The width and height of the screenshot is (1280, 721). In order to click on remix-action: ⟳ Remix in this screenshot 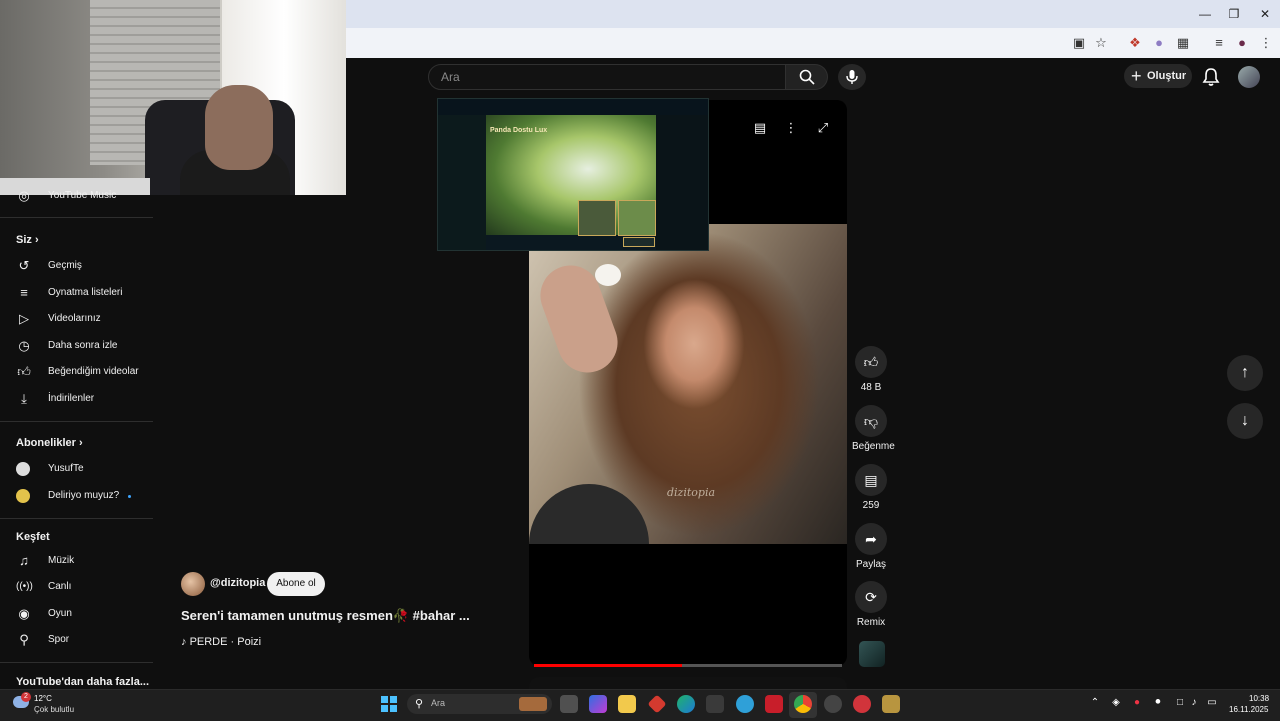, I will do `click(871, 604)`.